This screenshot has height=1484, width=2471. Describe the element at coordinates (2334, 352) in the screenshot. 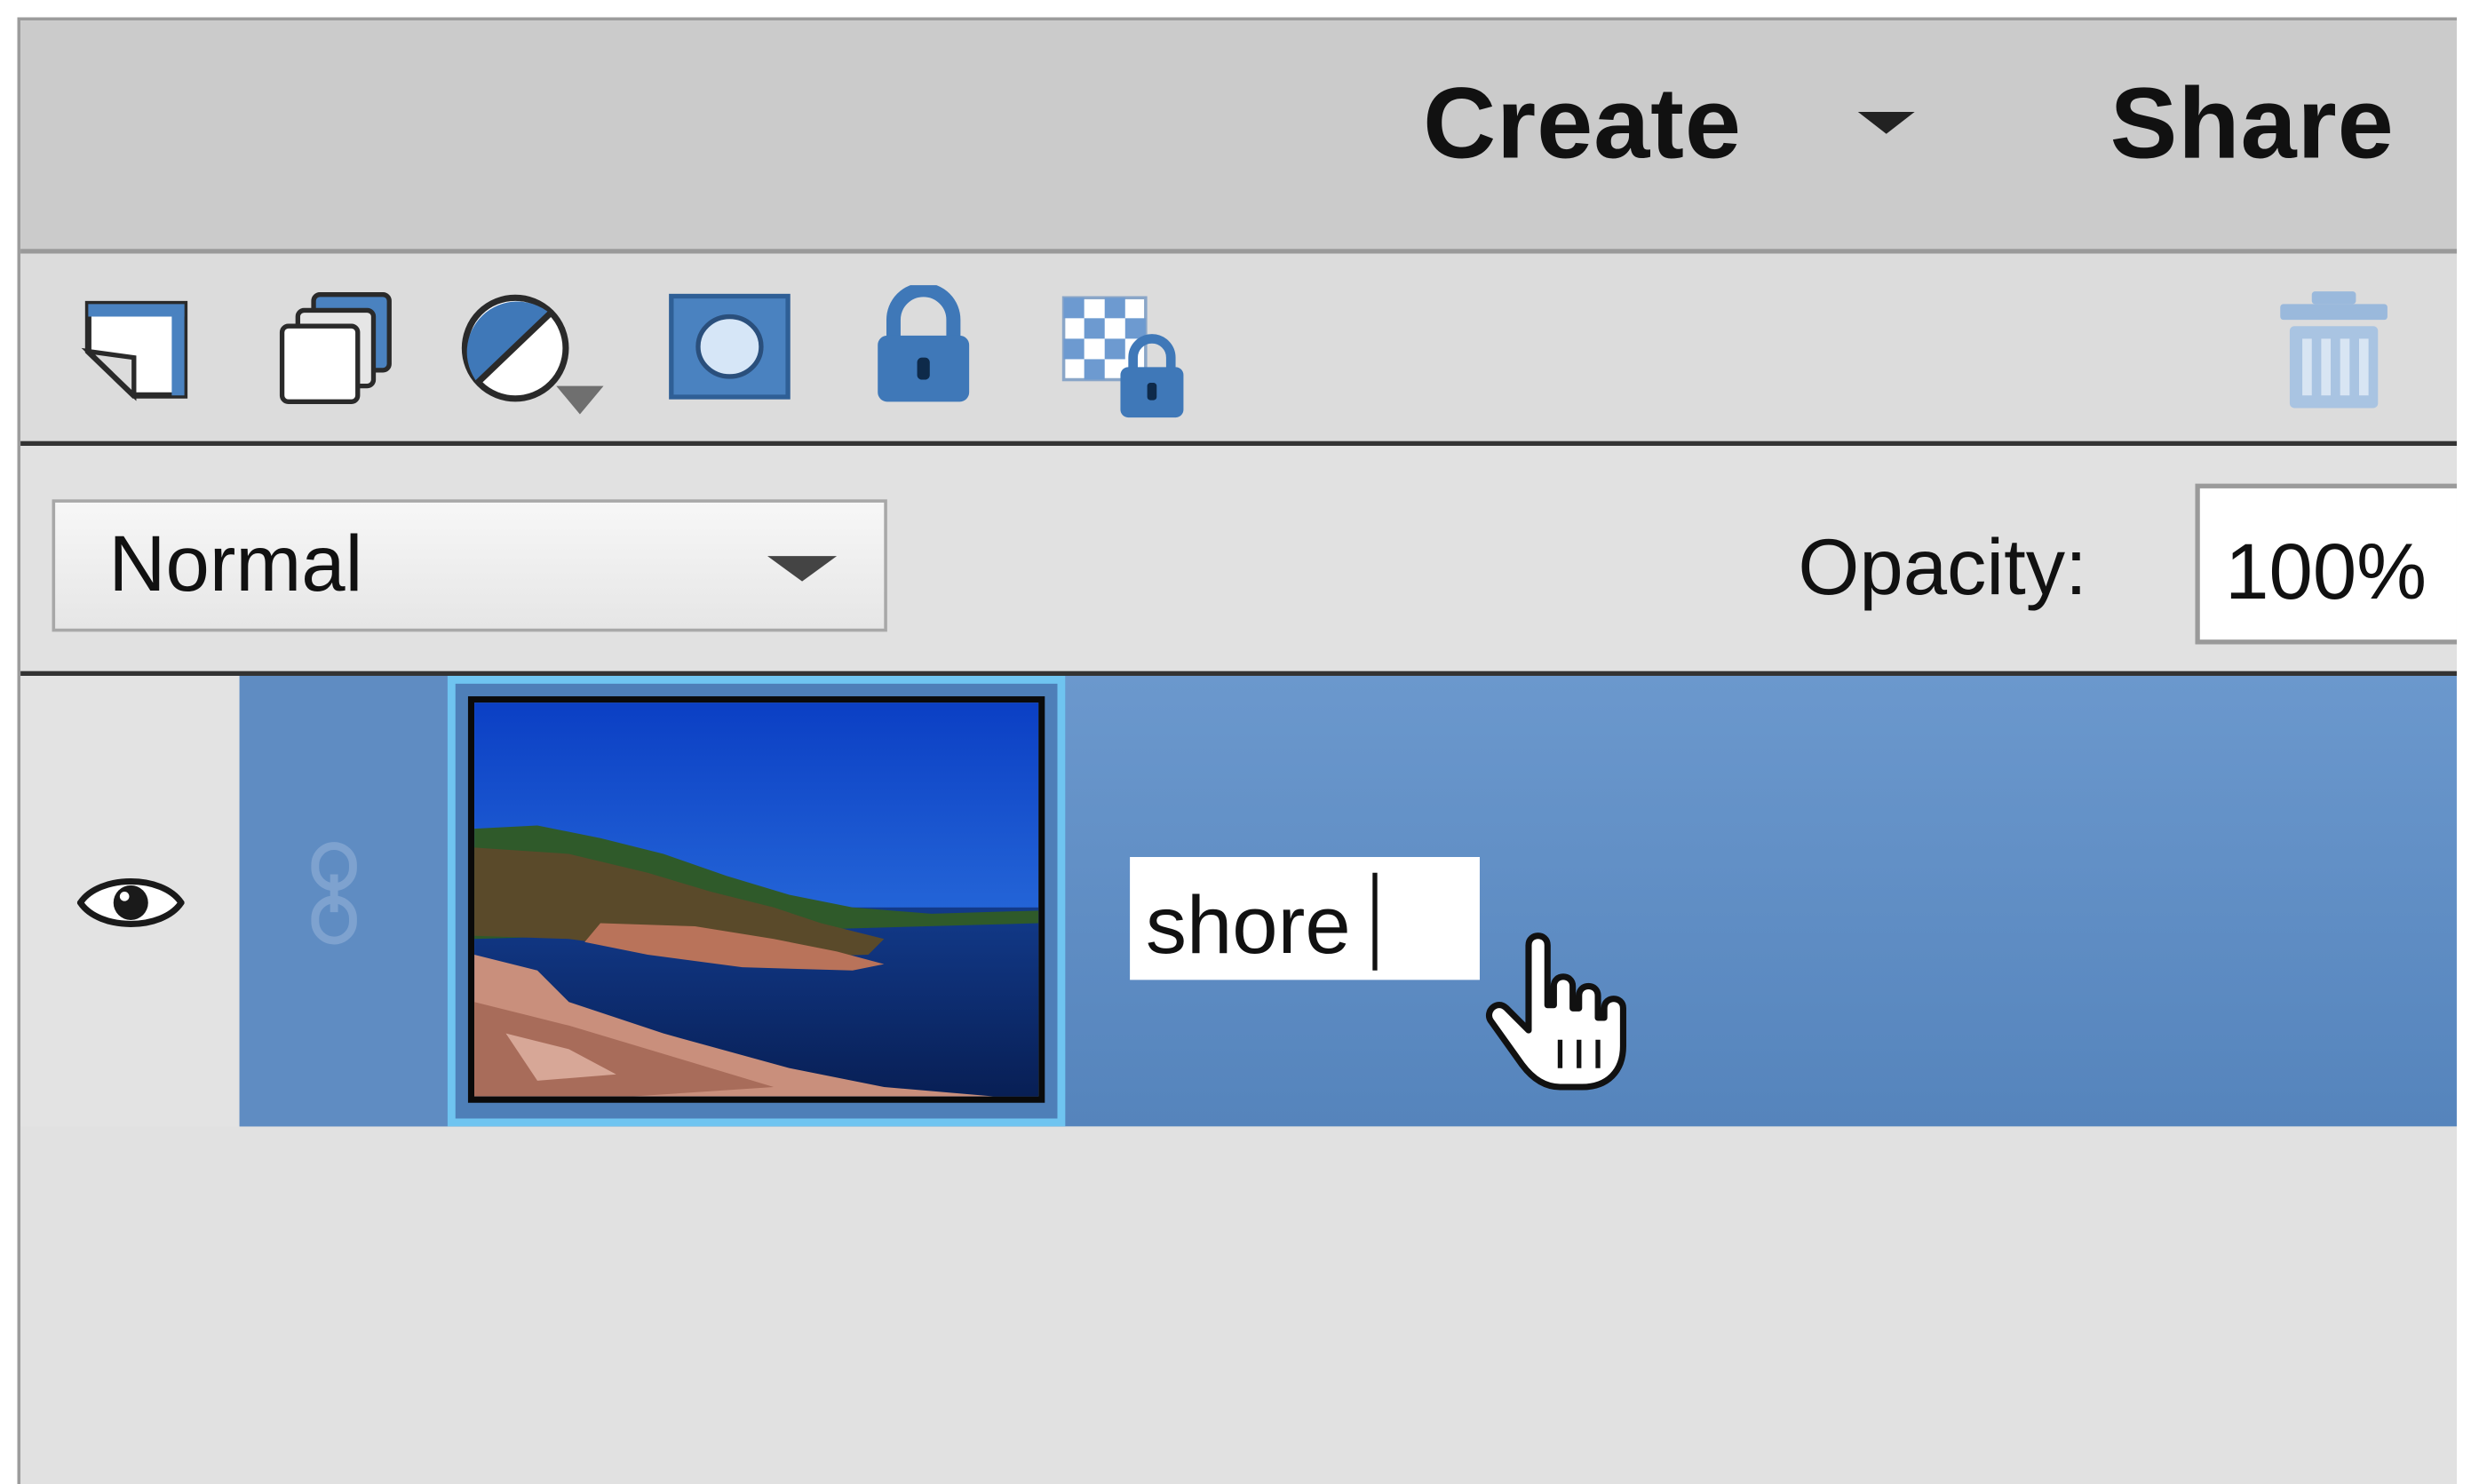

I see `trash-icon` at that location.